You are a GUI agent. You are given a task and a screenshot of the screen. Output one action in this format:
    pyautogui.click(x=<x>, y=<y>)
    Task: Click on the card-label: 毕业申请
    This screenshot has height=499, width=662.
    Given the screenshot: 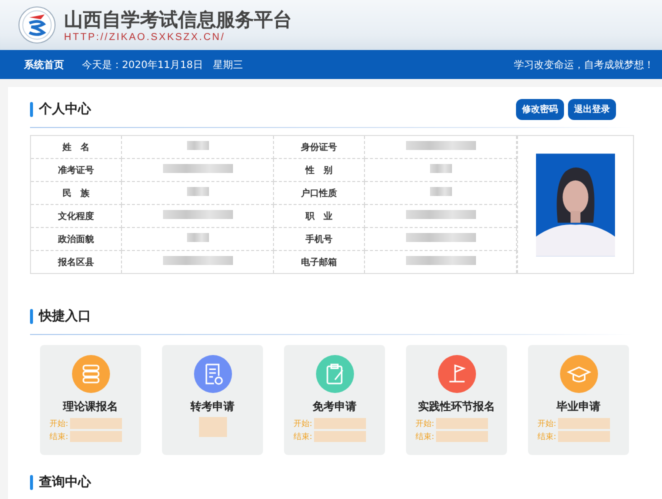 What is the action you would take?
    pyautogui.click(x=578, y=406)
    